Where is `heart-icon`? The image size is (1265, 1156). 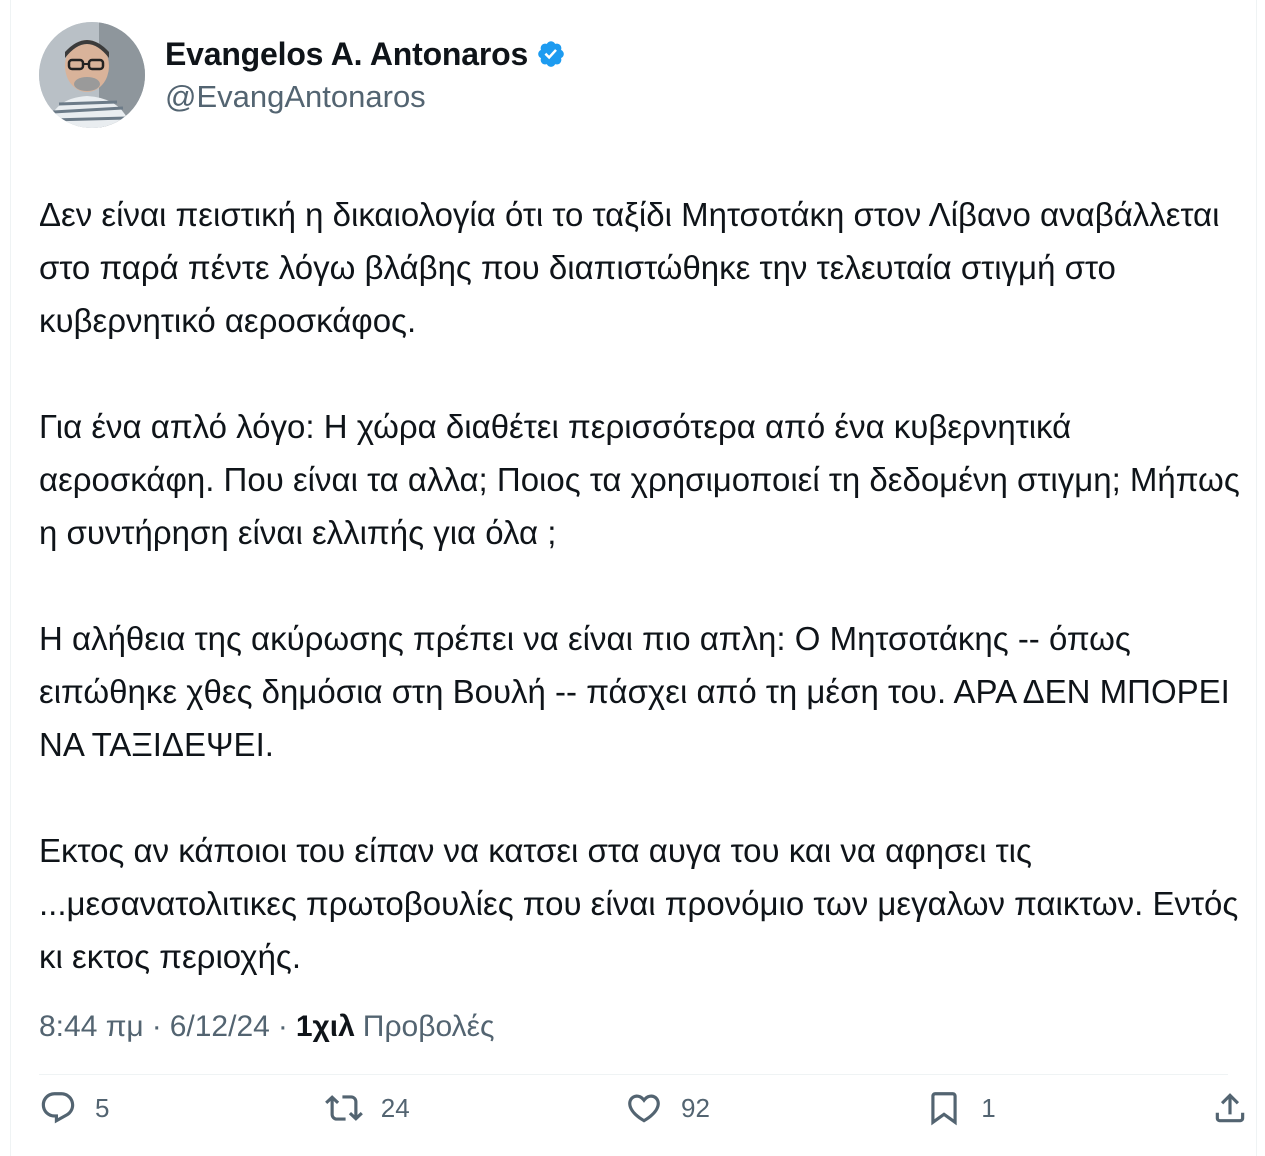 heart-icon is located at coordinates (644, 1108).